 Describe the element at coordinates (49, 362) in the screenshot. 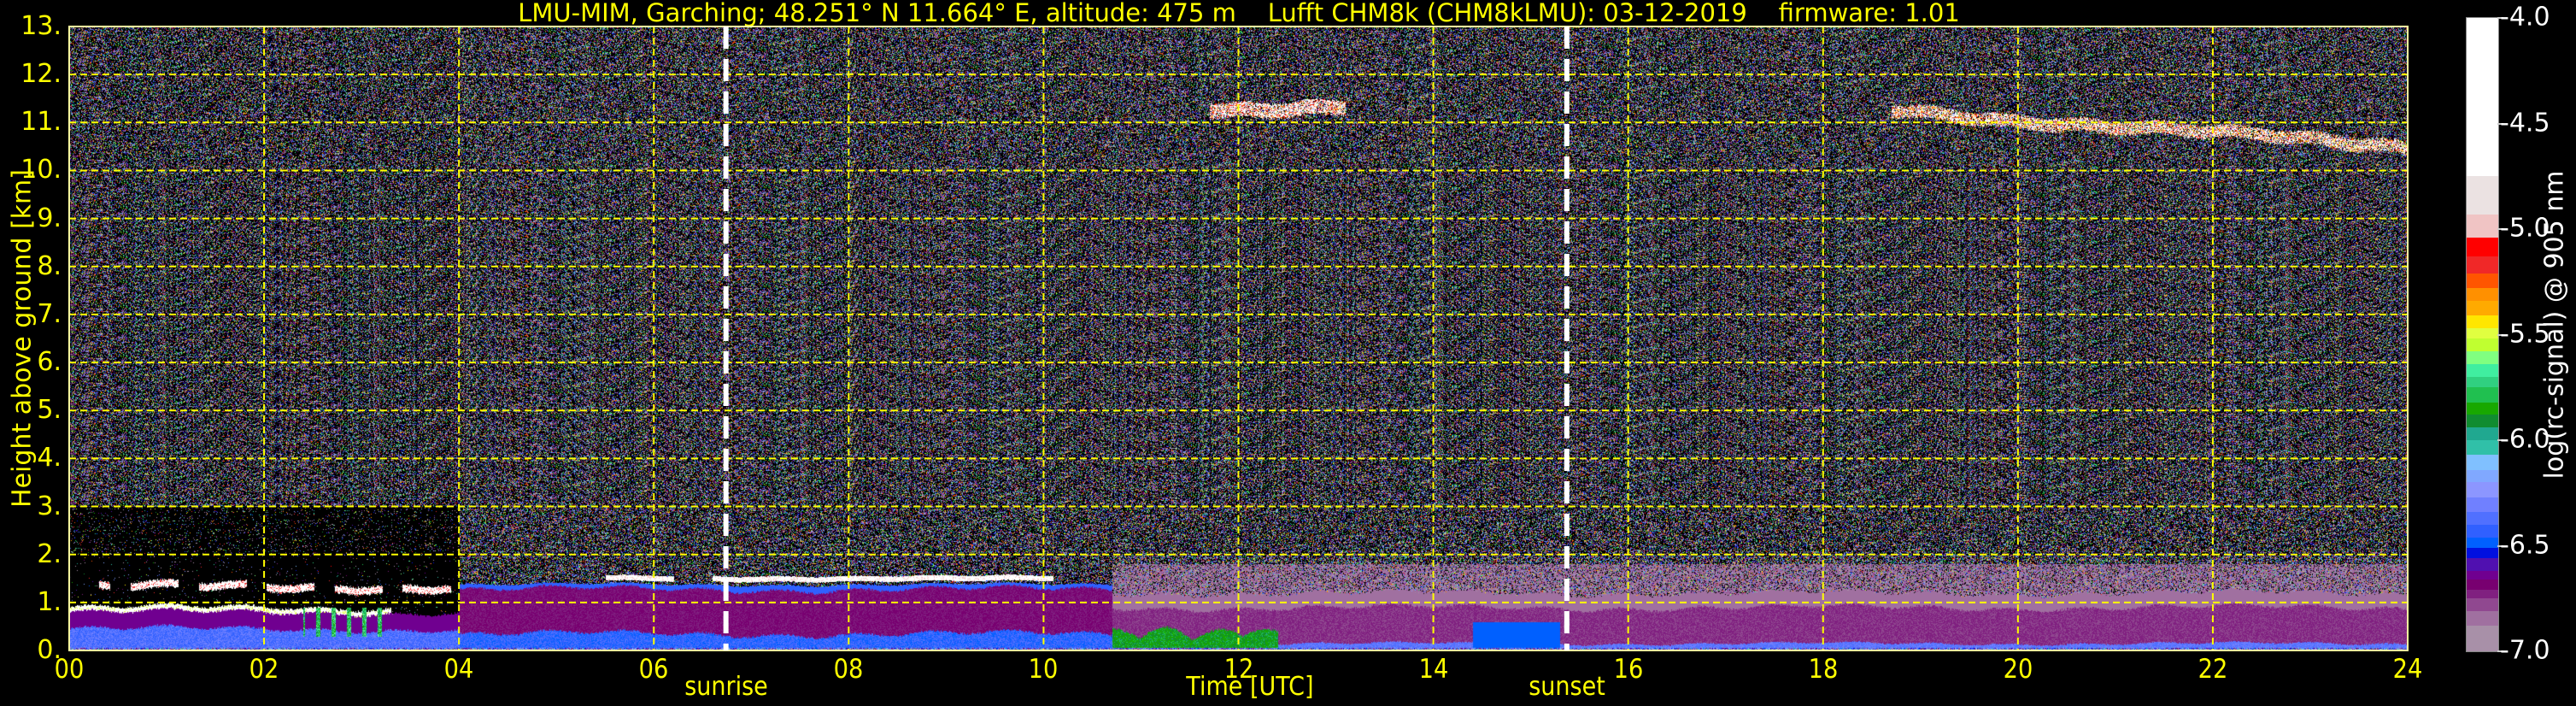

I see `y-tick-label: 6.` at that location.